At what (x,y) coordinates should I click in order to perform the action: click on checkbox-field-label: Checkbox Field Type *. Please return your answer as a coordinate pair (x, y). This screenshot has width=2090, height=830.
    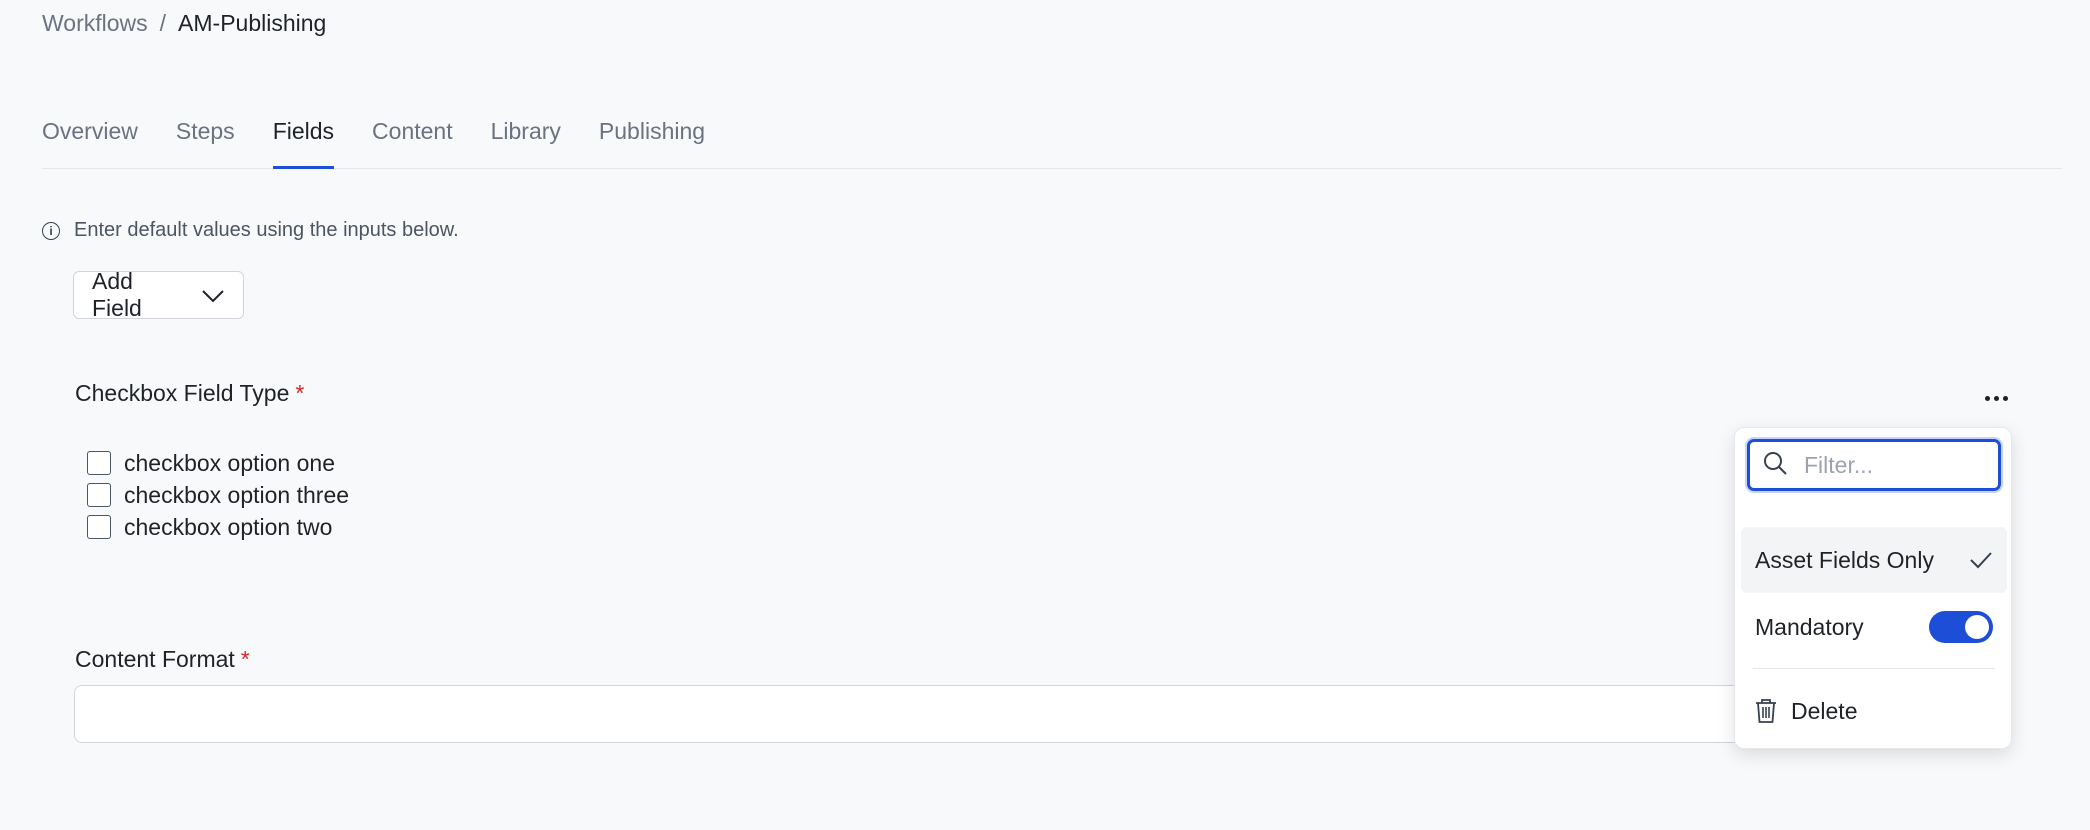
    Looking at the image, I should click on (189, 393).